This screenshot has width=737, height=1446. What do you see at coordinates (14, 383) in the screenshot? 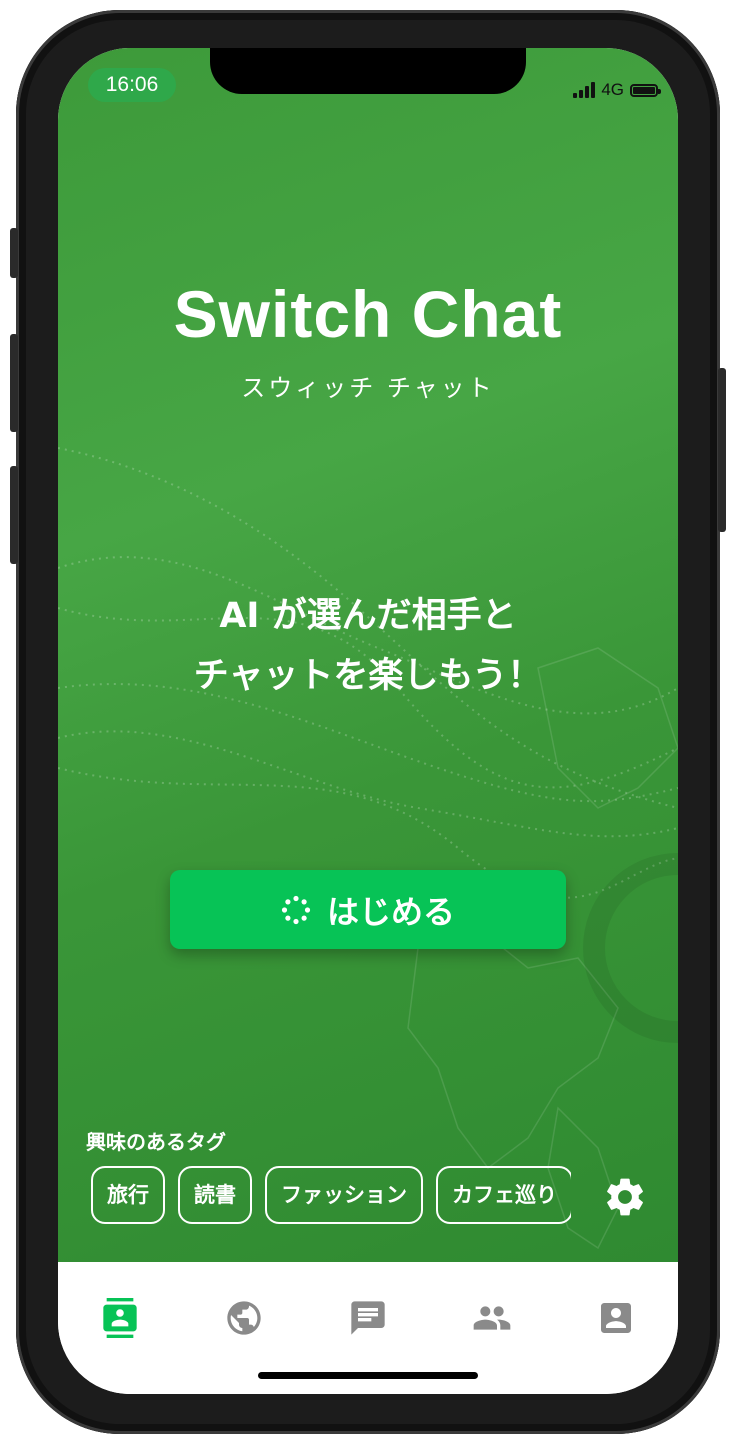
I see `volume-up-button` at bounding box center [14, 383].